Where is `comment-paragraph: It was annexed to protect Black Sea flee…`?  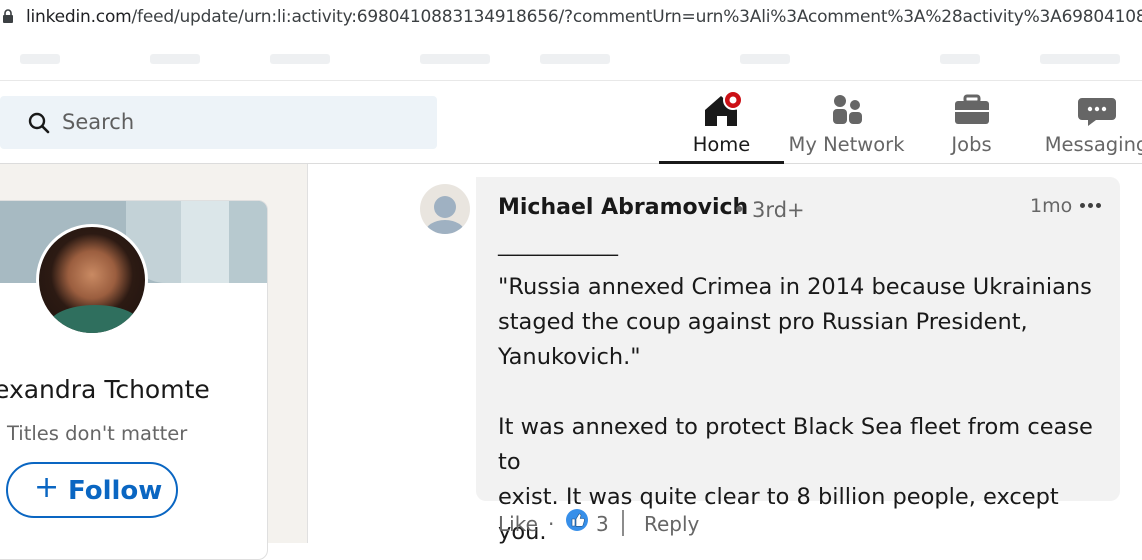 comment-paragraph: It was annexed to protect Black Sea flee… is located at coordinates (795, 479).